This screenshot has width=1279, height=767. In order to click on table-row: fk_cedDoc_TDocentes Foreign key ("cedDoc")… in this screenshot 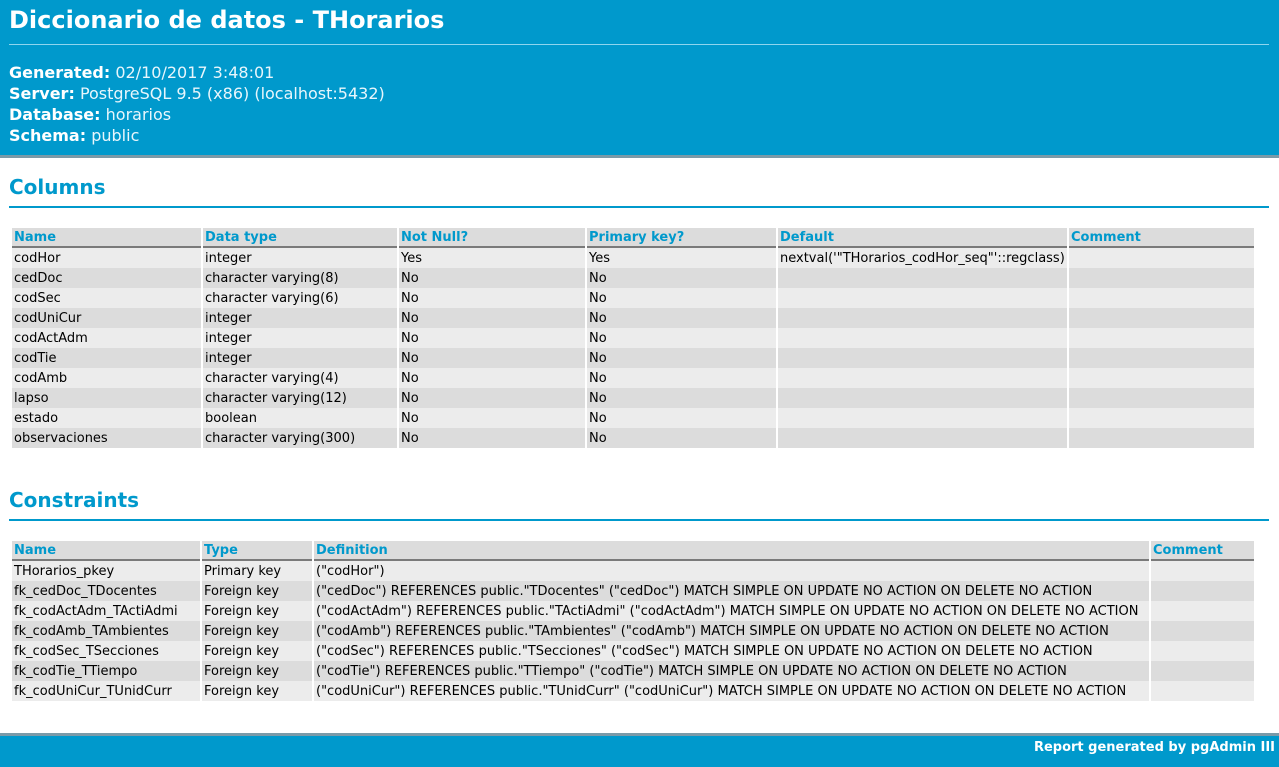, I will do `click(633, 591)`.